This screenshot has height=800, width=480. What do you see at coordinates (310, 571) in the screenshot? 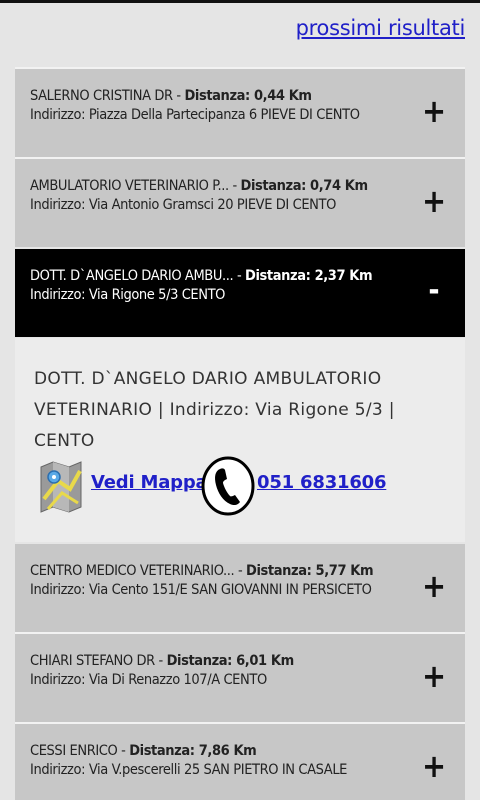
I see `result-distance: Distanza: 5,77 Km` at bounding box center [310, 571].